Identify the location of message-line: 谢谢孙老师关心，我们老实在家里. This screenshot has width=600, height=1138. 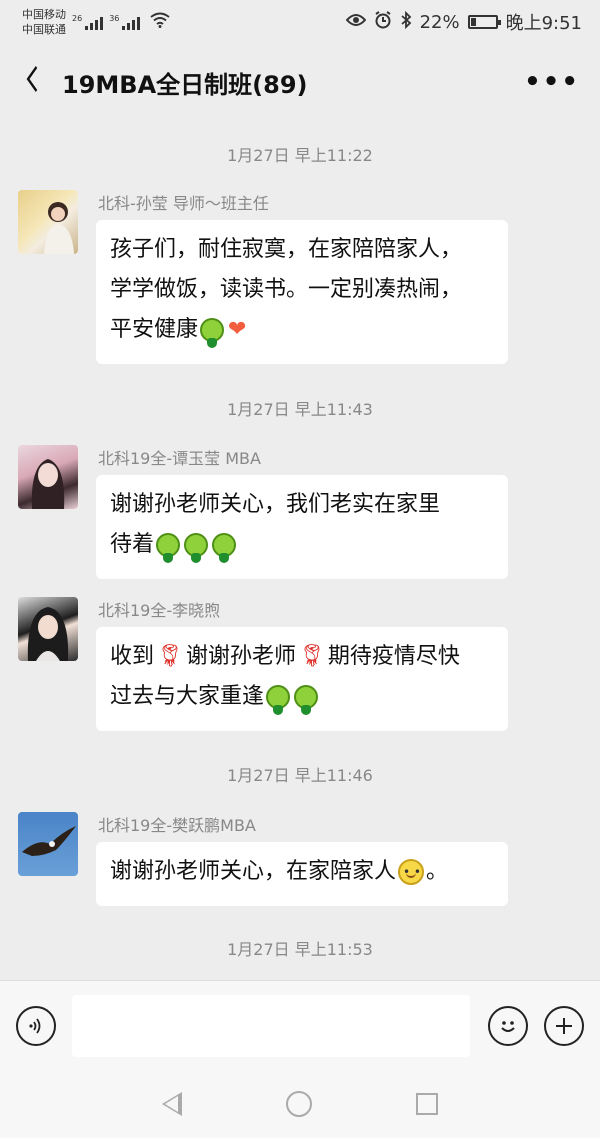
(275, 504).